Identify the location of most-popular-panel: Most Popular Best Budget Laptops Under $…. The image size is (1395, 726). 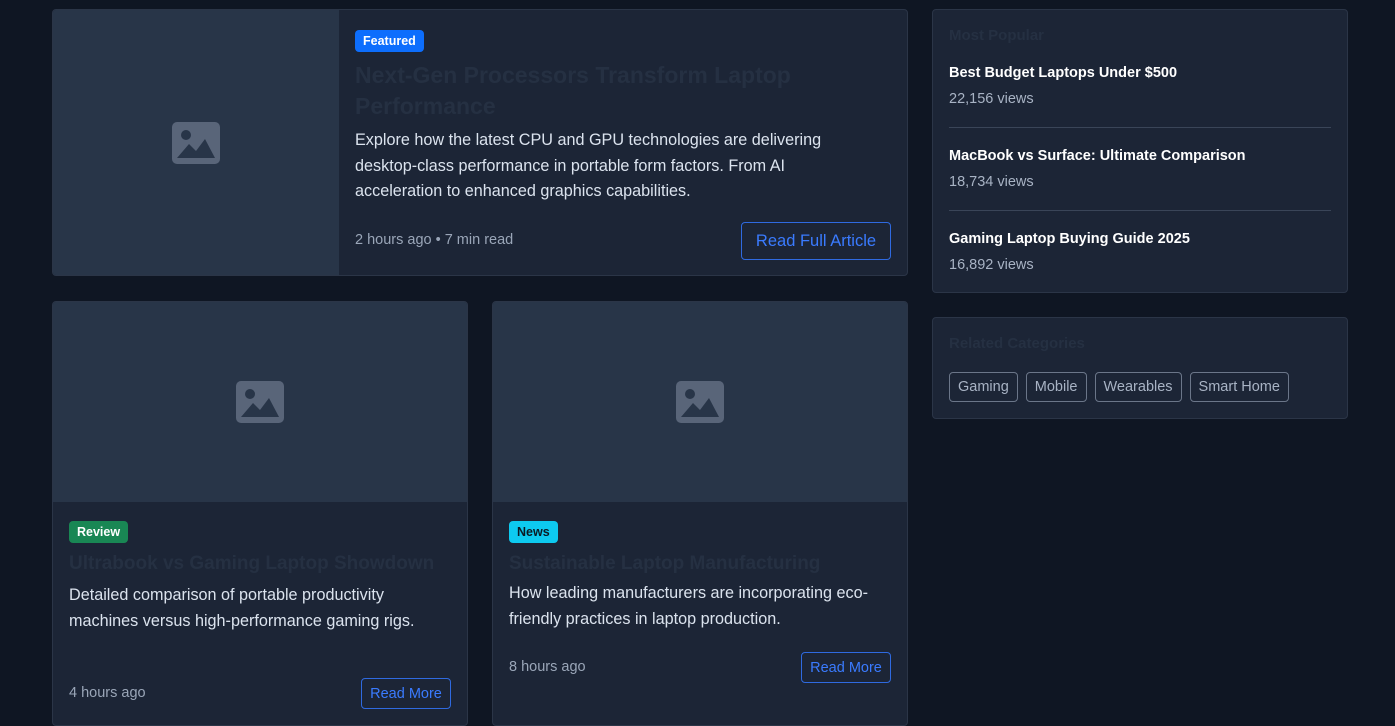
(1140, 151).